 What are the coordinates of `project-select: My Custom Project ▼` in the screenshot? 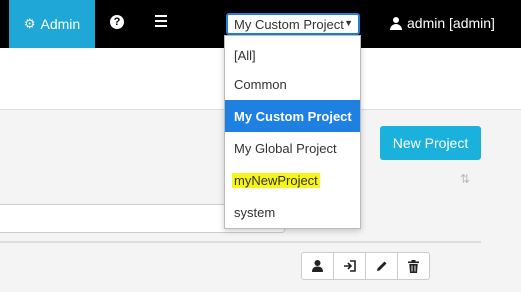 It's located at (293, 24).